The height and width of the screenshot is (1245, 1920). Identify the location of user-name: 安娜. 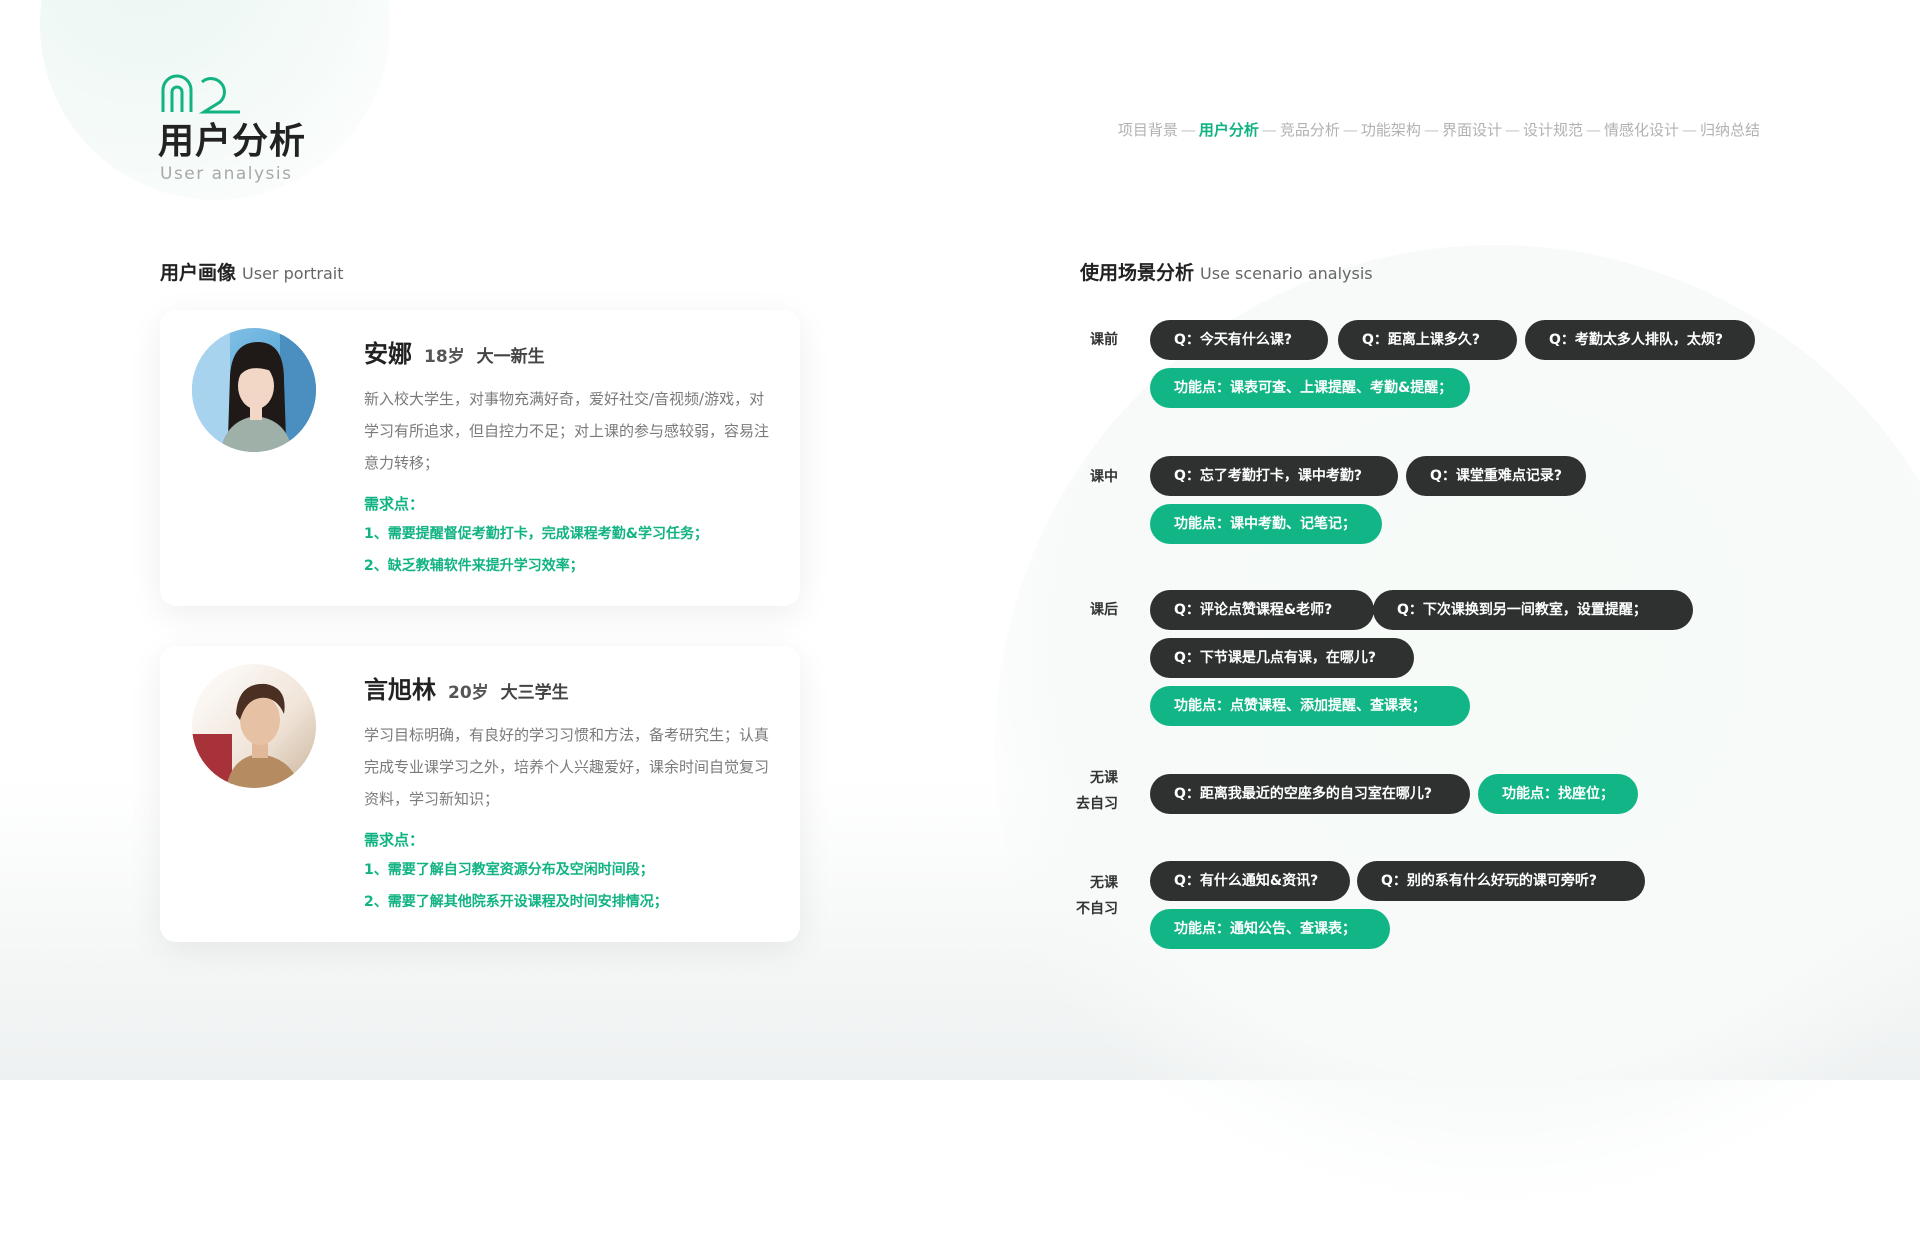
(388, 354).